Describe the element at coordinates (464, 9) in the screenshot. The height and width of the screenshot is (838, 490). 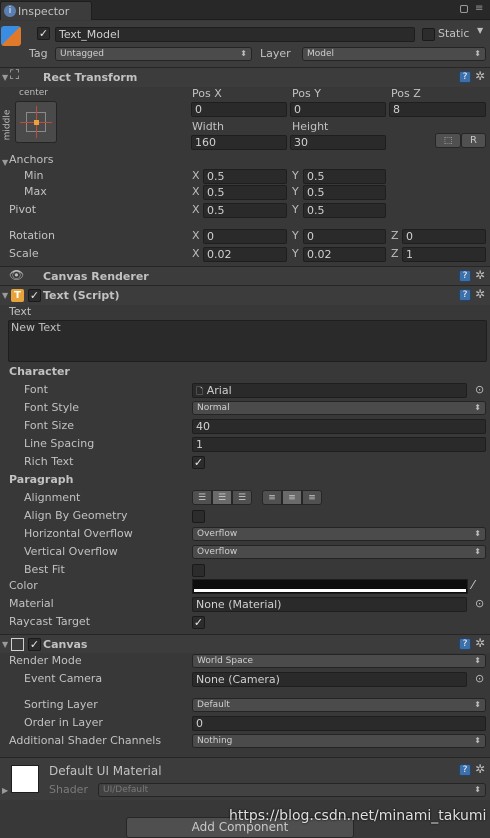
I see `lock-icon` at that location.